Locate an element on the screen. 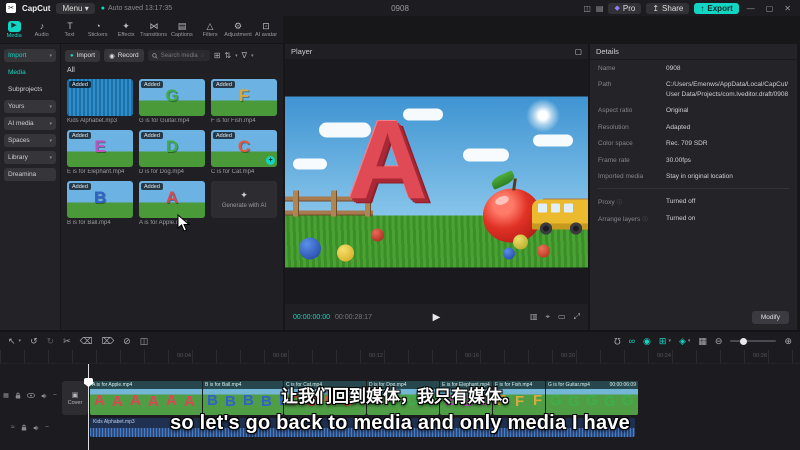 Image resolution: width=800 pixels, height=450 pixels. sidebar-item-subprojects: Subprojects is located at coordinates (30, 89).